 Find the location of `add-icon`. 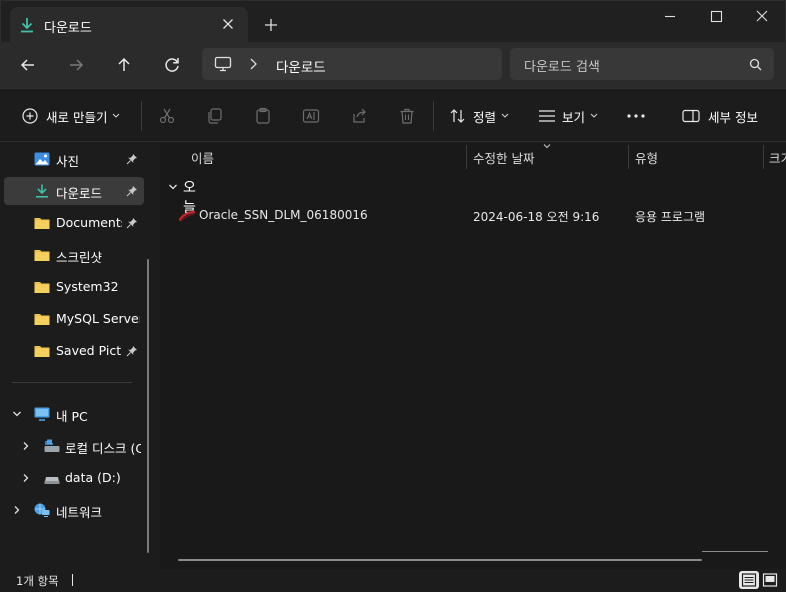

add-icon is located at coordinates (30, 116).